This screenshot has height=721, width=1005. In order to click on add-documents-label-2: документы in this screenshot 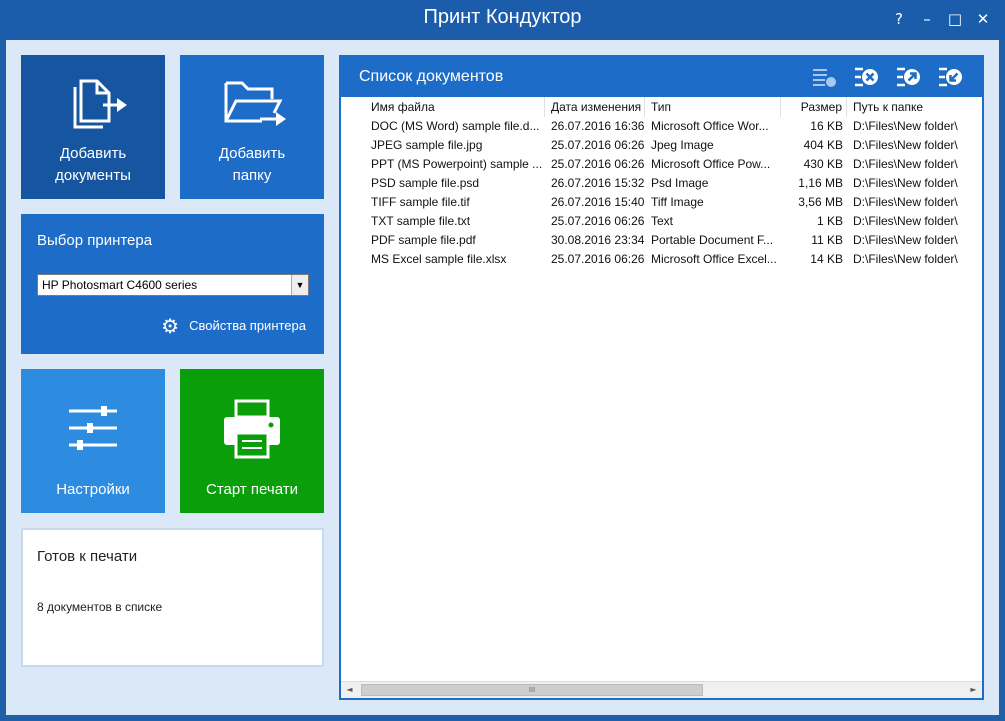, I will do `click(93, 175)`.